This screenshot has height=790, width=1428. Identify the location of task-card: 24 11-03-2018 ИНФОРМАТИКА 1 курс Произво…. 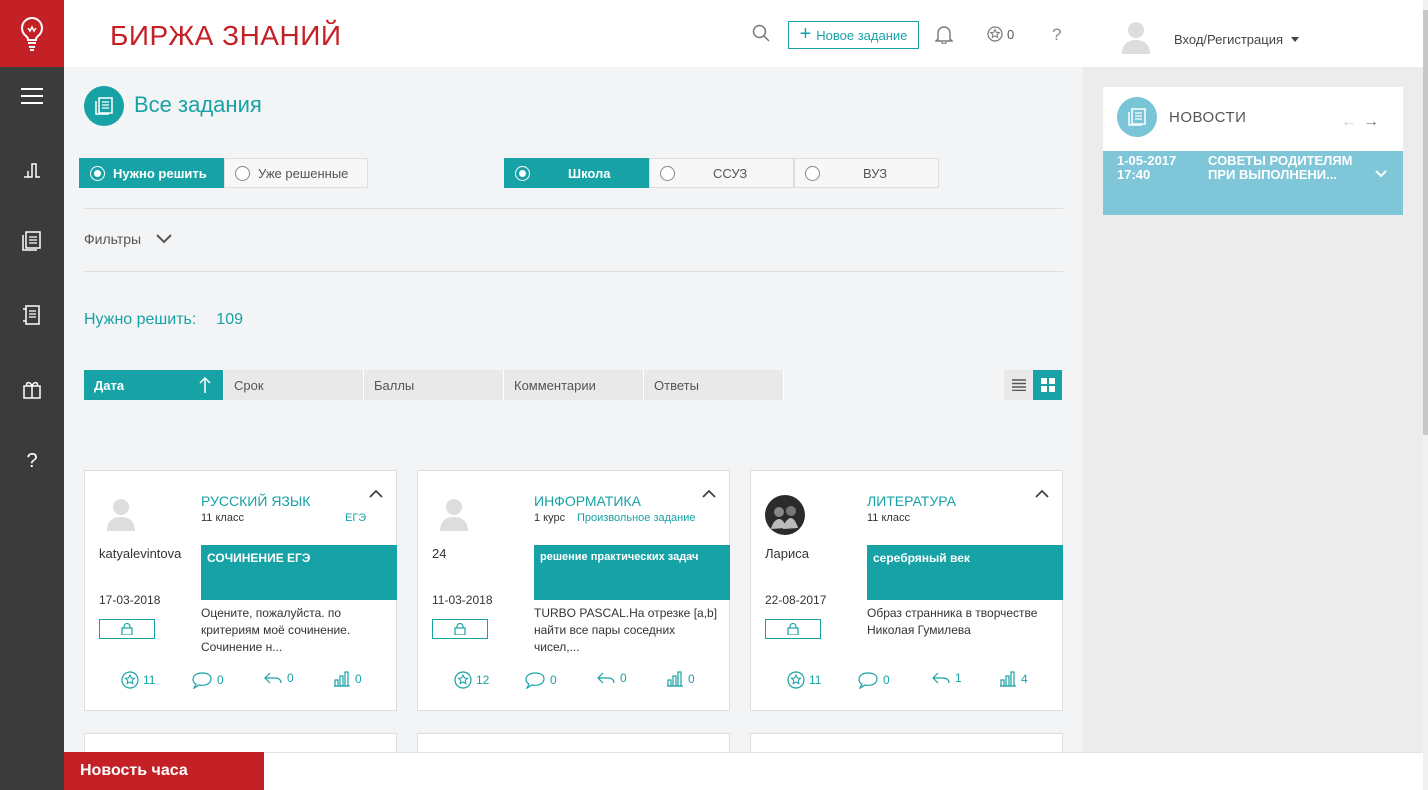
(573, 590).